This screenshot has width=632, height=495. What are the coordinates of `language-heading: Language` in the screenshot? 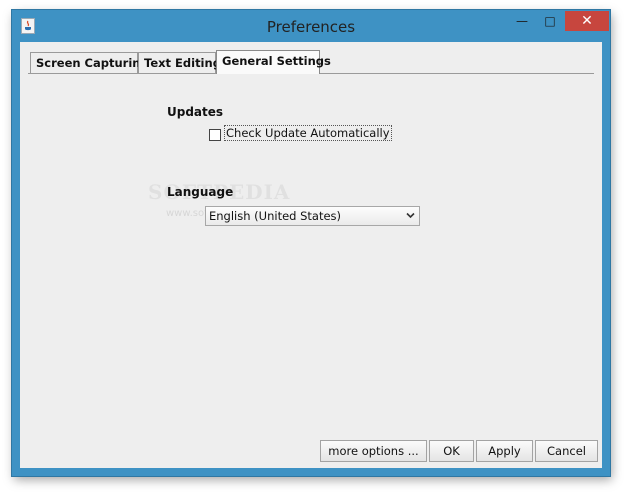 It's located at (200, 192).